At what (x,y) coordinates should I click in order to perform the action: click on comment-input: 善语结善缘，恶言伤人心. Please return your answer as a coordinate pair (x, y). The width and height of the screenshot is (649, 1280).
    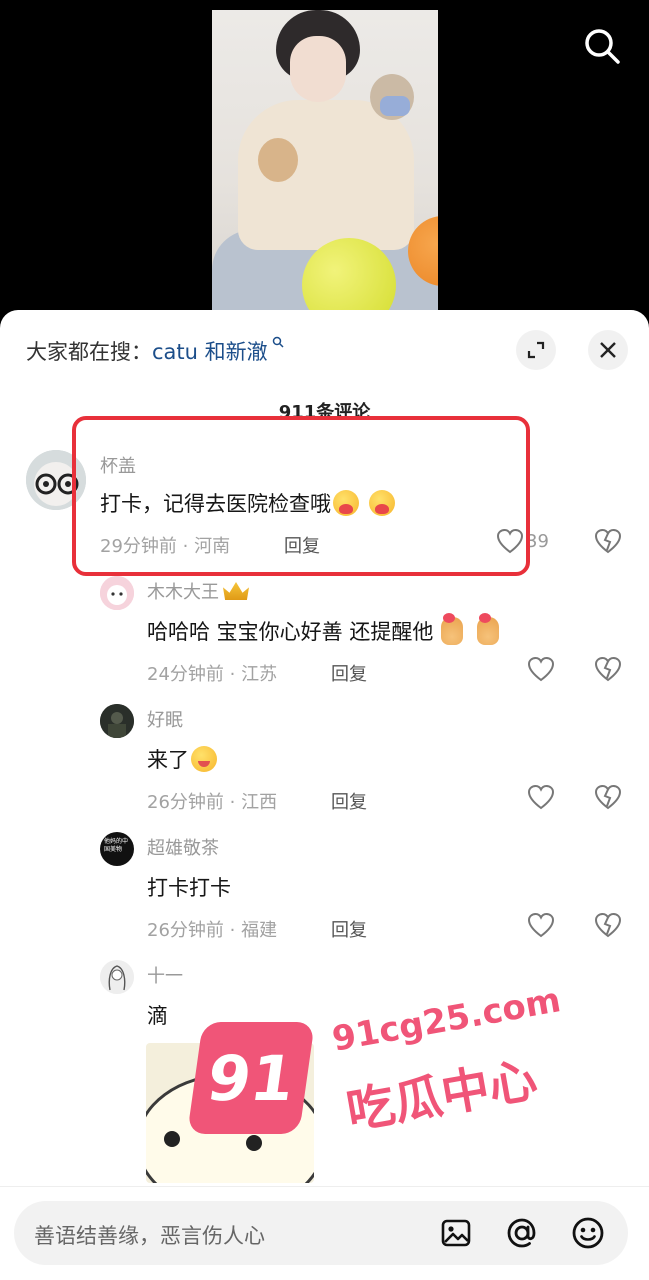
    Looking at the image, I should click on (321, 1233).